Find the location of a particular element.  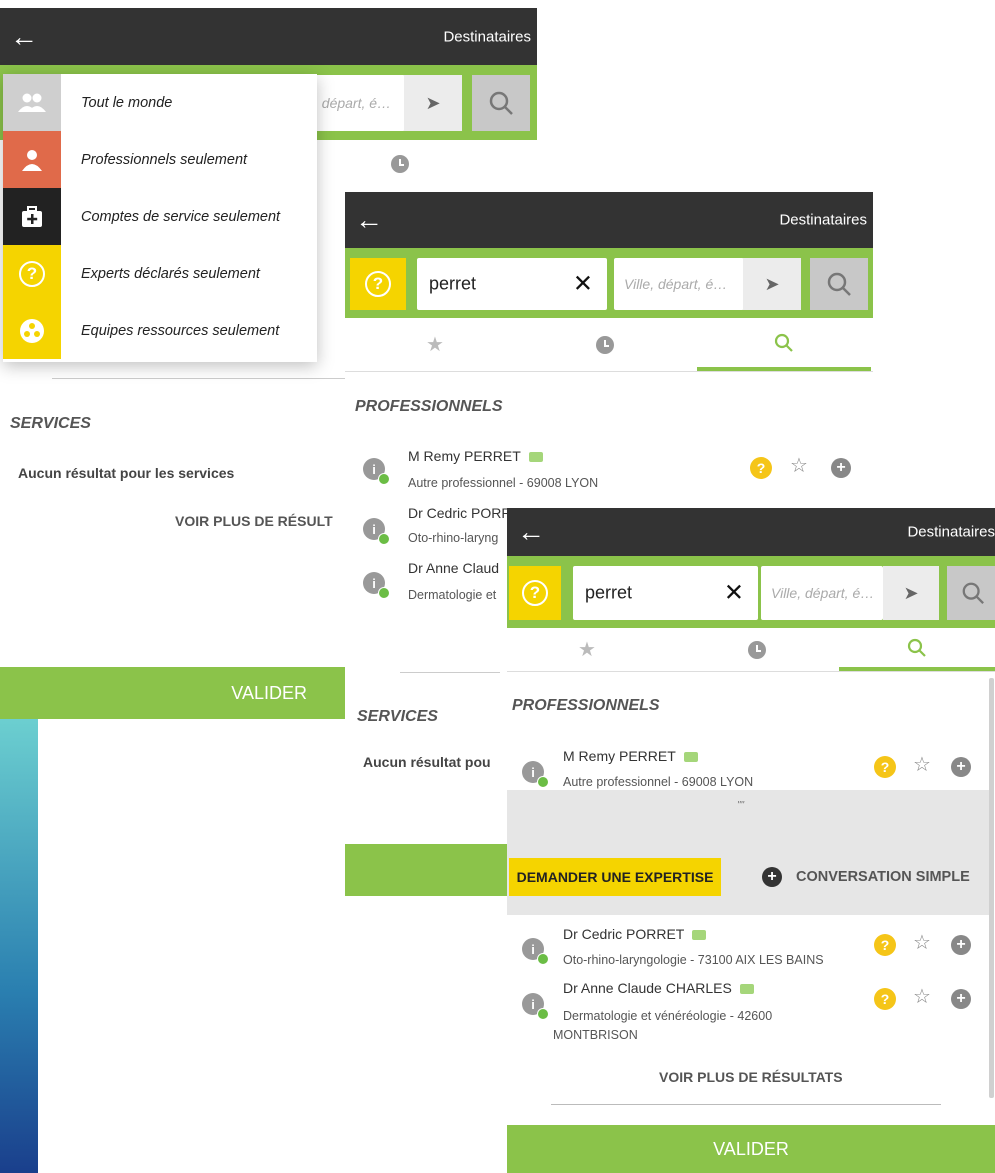

dropdown-item-professionals: Professionnels seulement is located at coordinates (160, 159).